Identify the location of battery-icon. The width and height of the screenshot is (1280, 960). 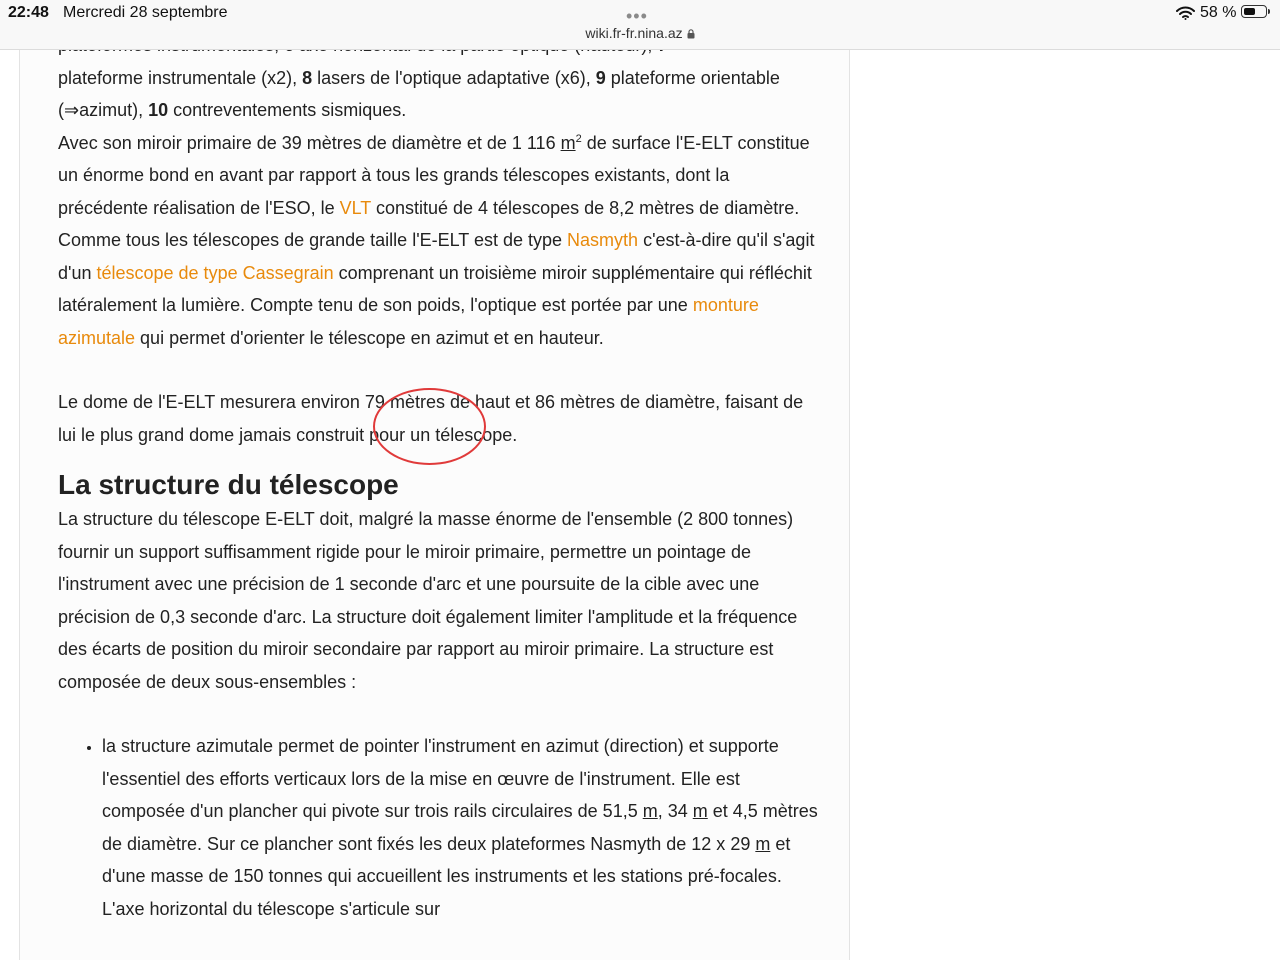
(1254, 11).